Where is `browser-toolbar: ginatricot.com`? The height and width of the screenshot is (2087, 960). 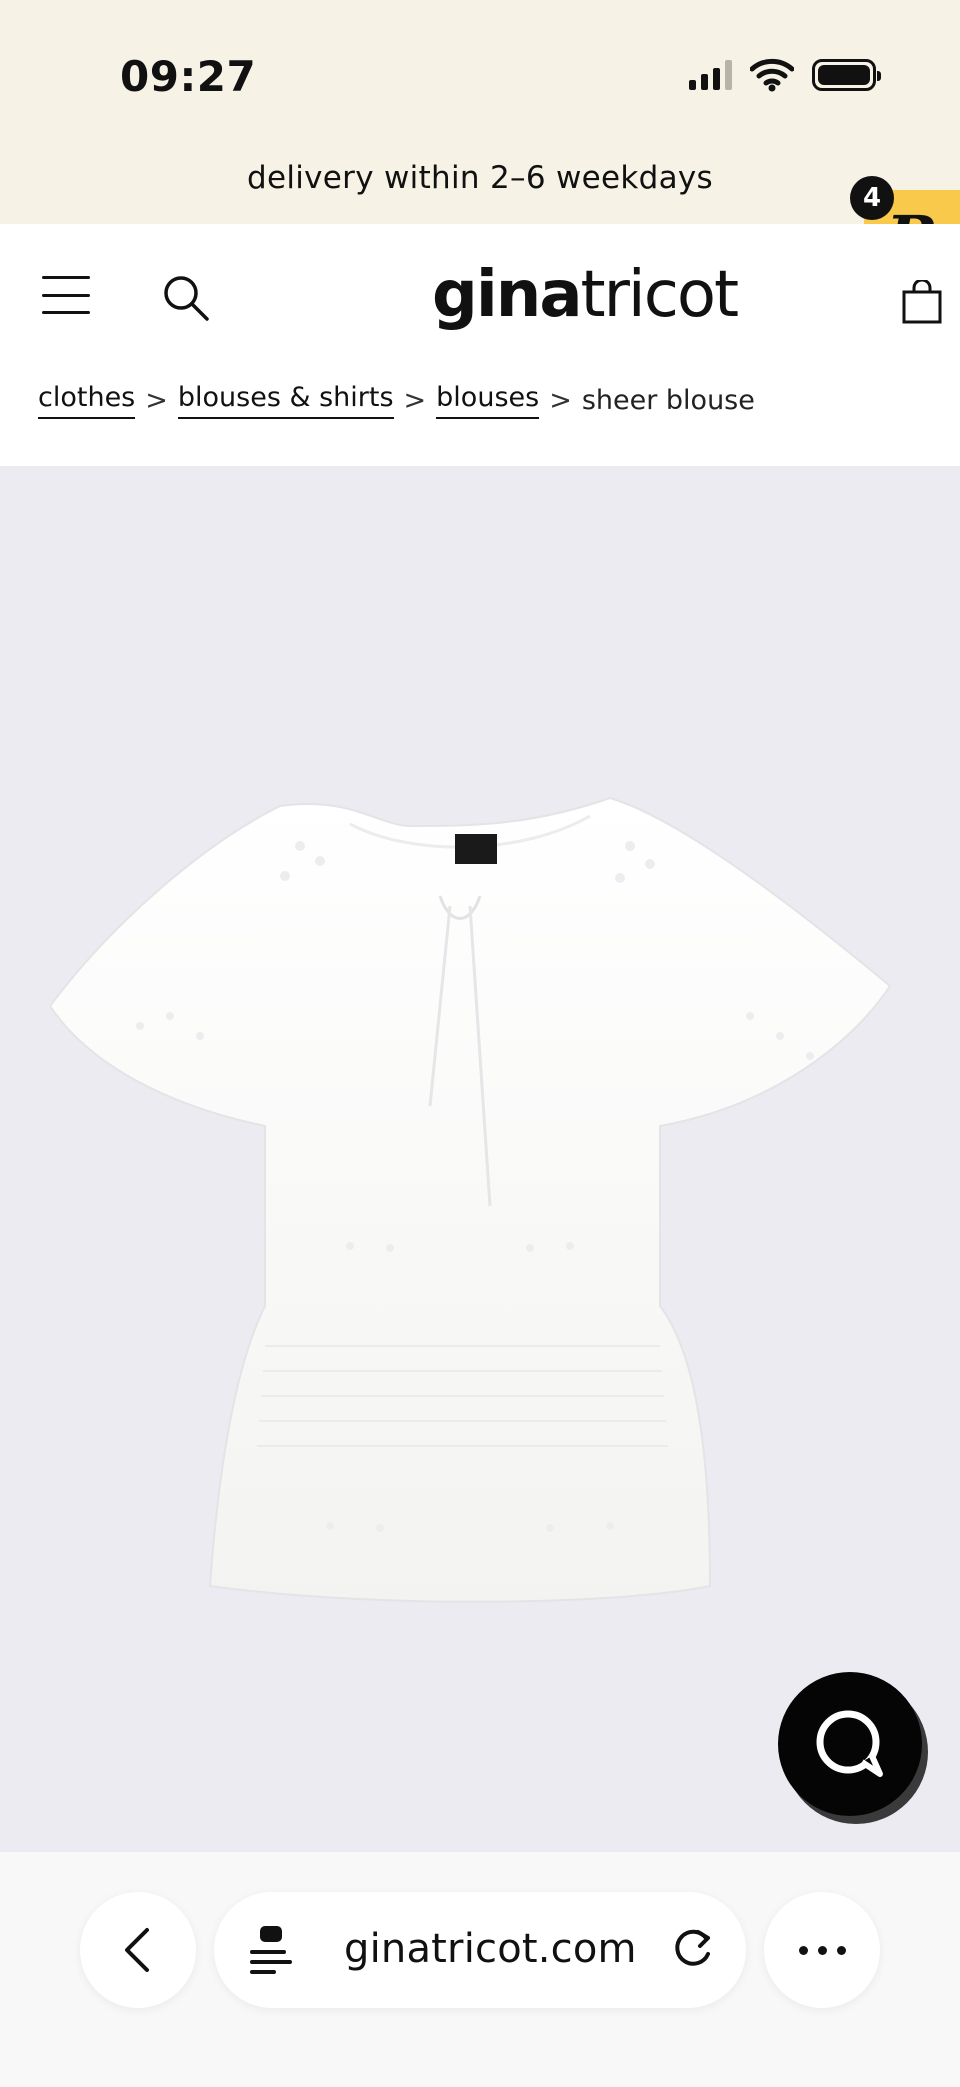
browser-toolbar: ginatricot.com is located at coordinates (480, 1969).